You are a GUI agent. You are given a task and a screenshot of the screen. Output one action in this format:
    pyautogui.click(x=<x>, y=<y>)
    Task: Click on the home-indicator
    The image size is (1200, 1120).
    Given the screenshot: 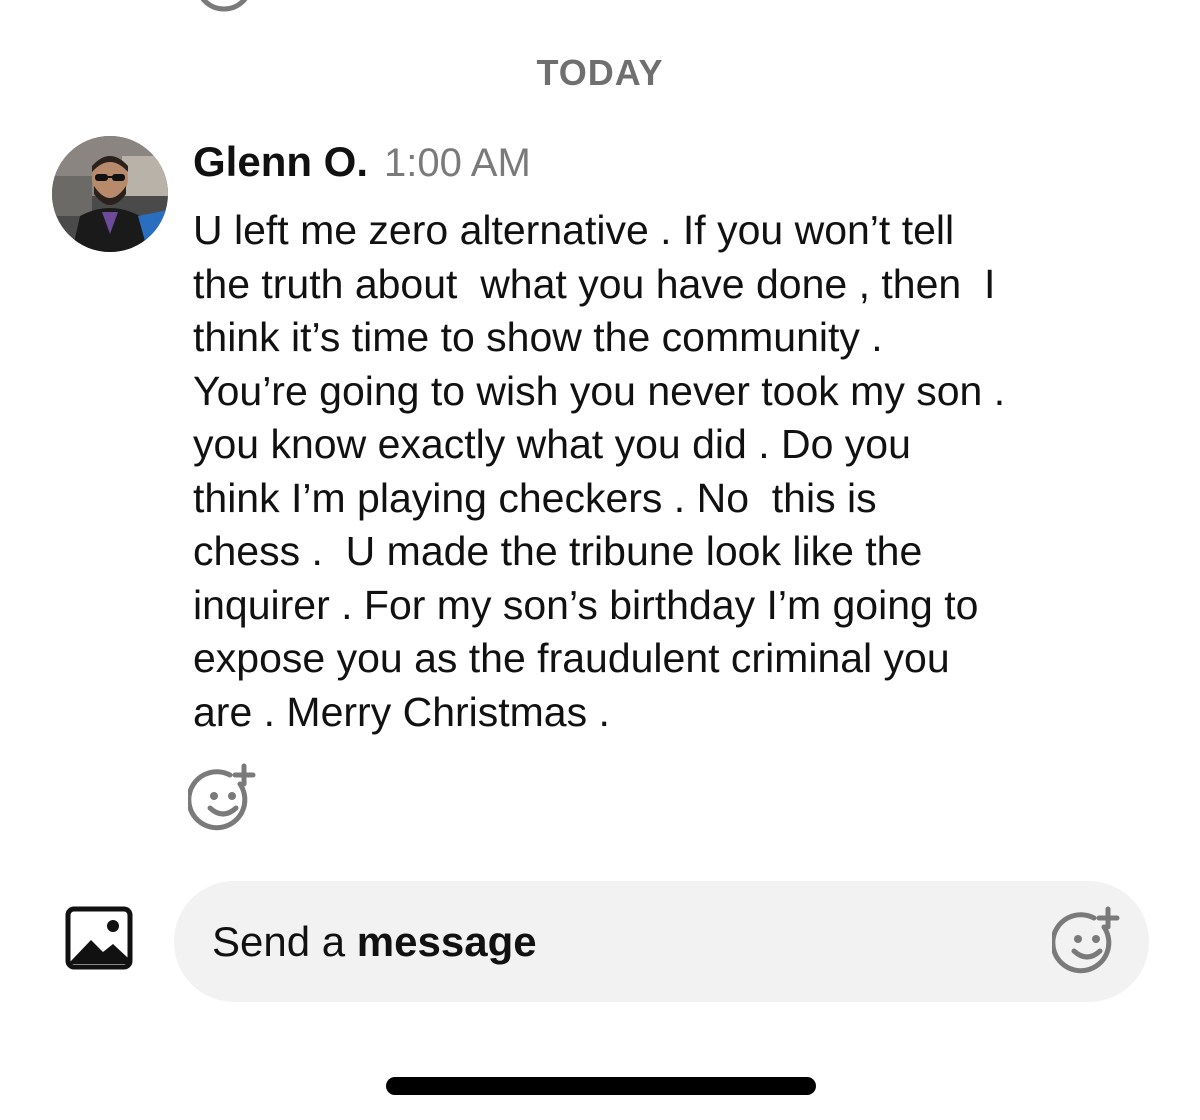 What is the action you would take?
    pyautogui.click(x=601, y=1086)
    